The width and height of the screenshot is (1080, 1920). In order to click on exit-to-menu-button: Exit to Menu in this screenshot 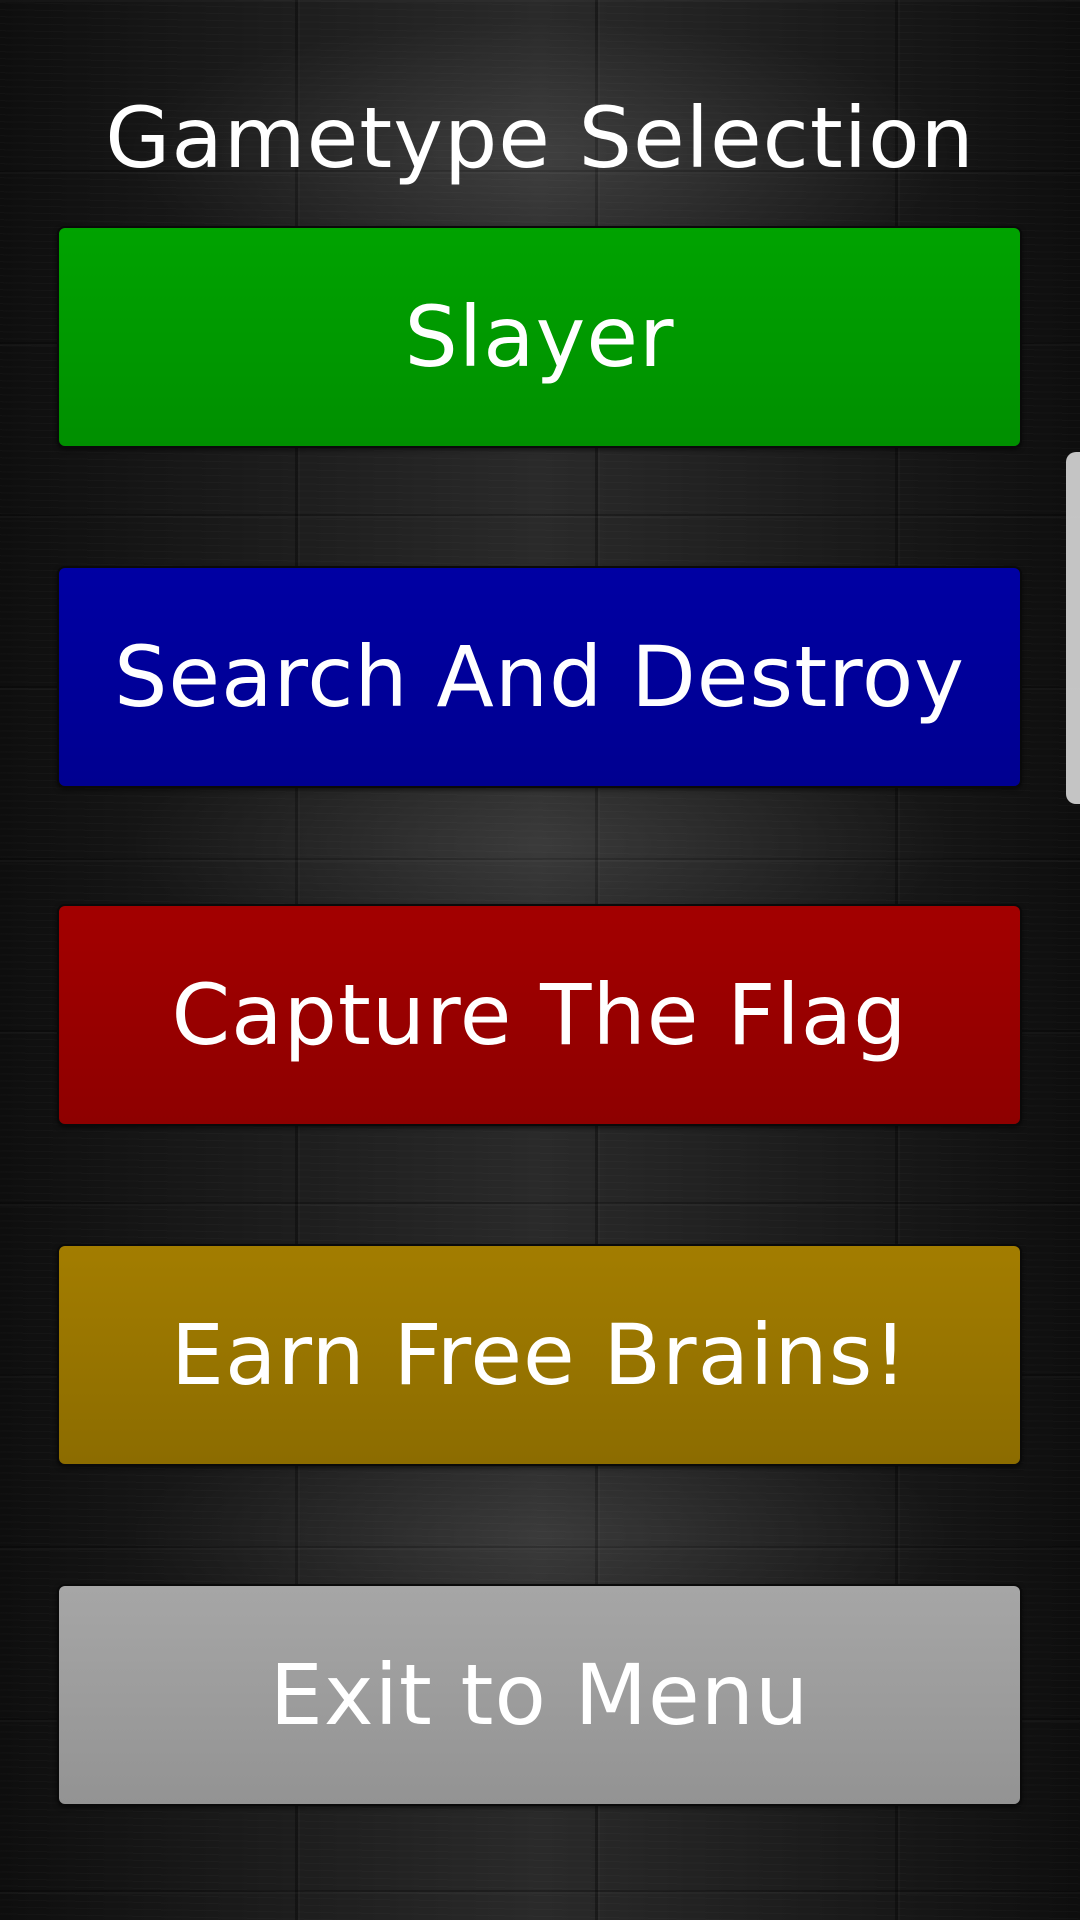, I will do `click(539, 1695)`.